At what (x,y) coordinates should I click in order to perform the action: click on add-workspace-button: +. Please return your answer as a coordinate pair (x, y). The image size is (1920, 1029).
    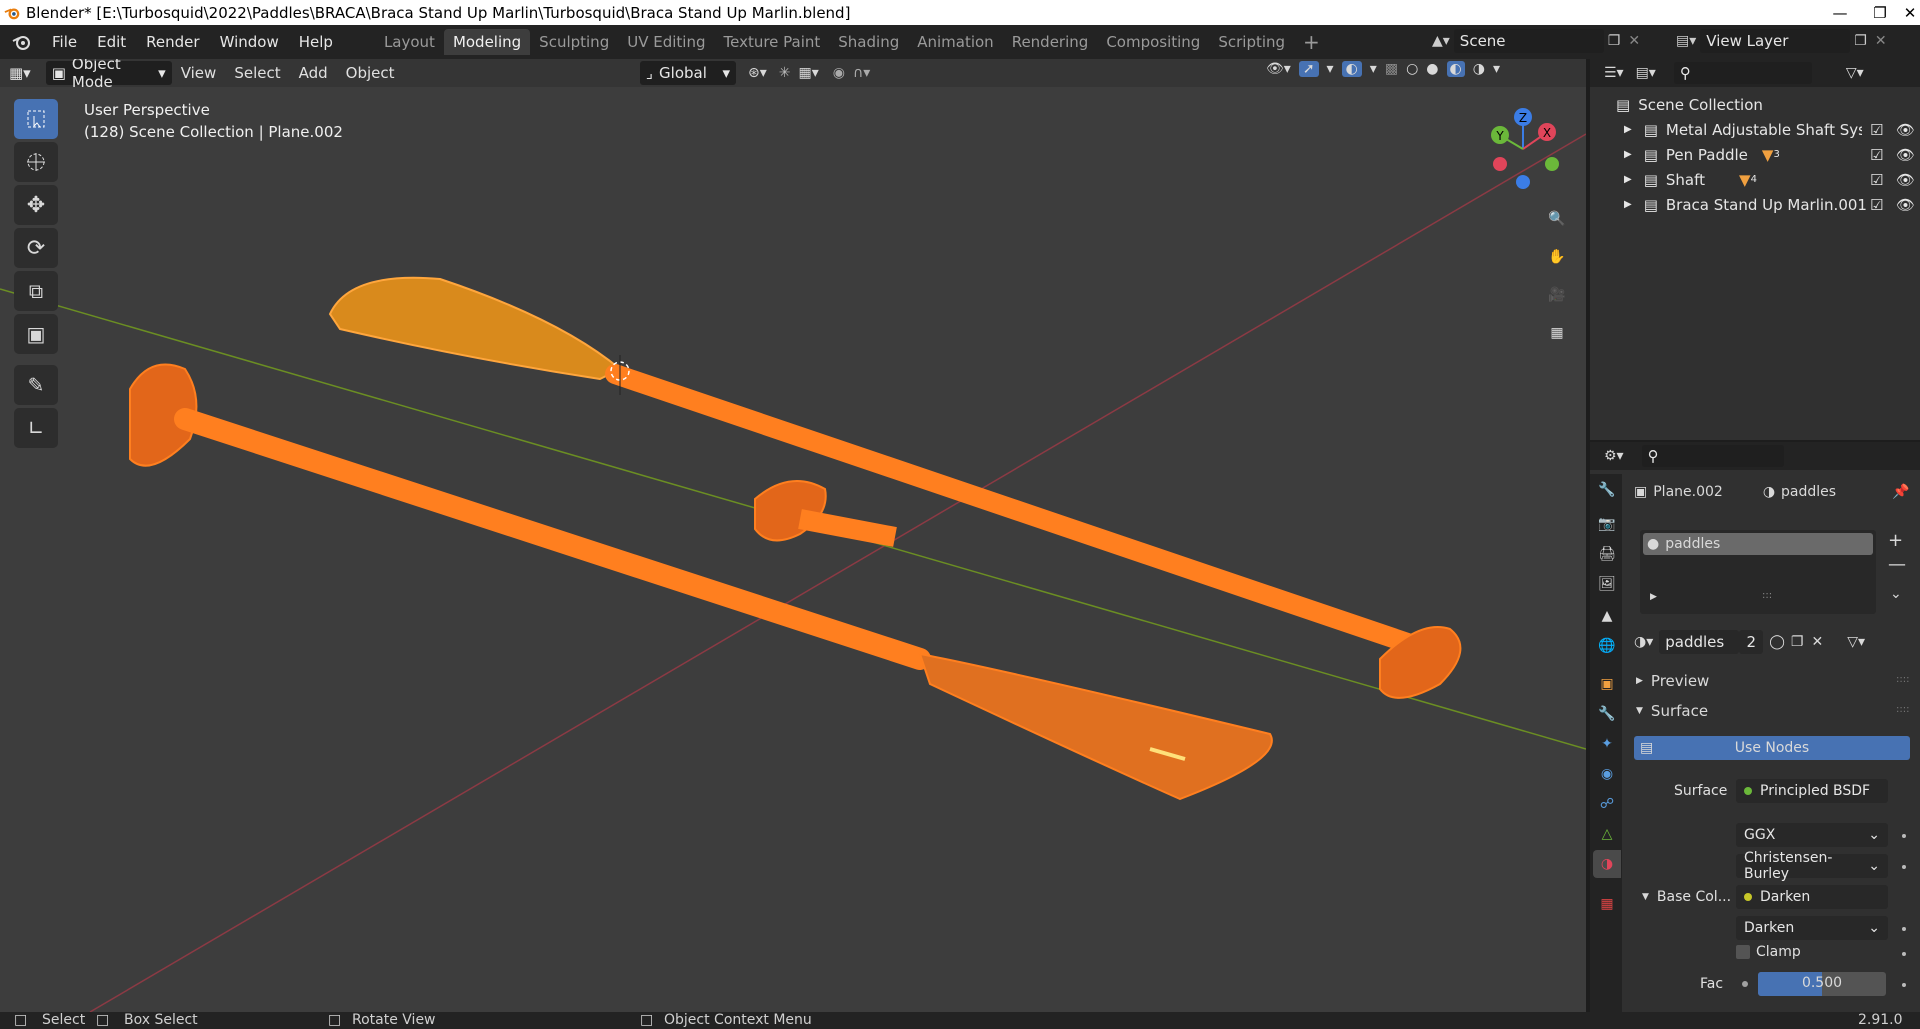
    Looking at the image, I should click on (1311, 42).